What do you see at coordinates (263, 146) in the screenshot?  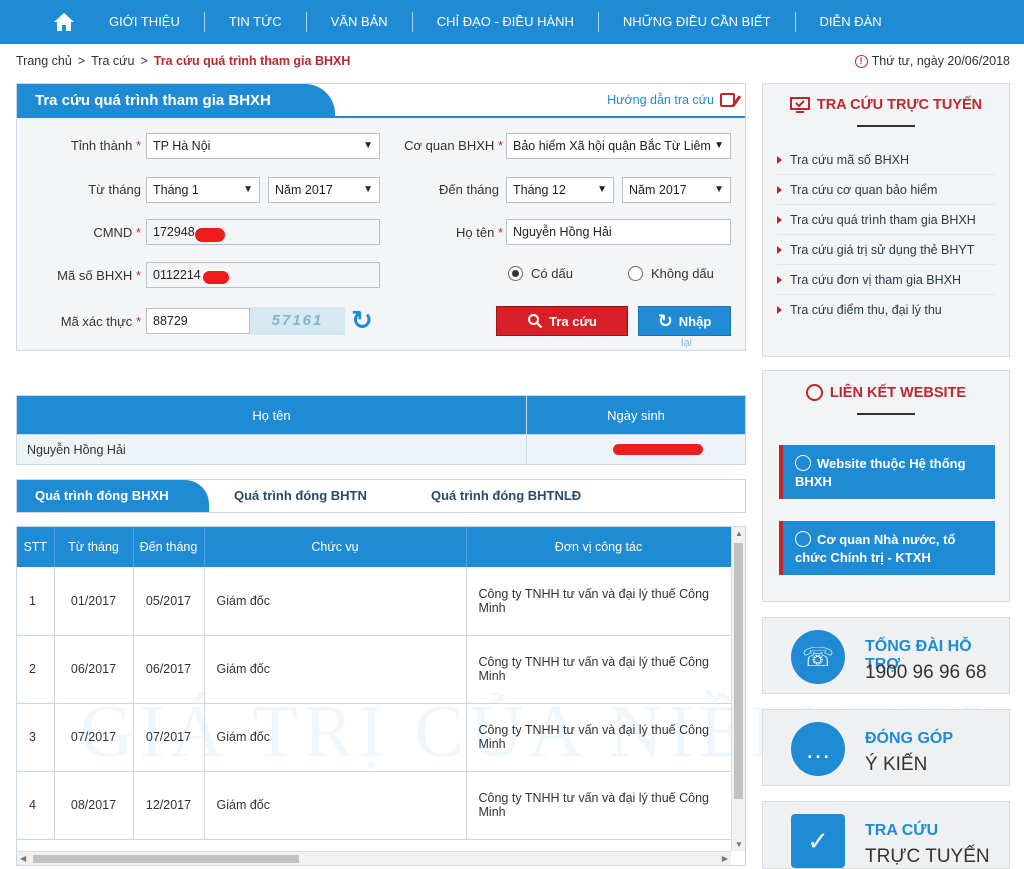 I see `province-select: TP Hà Nội` at bounding box center [263, 146].